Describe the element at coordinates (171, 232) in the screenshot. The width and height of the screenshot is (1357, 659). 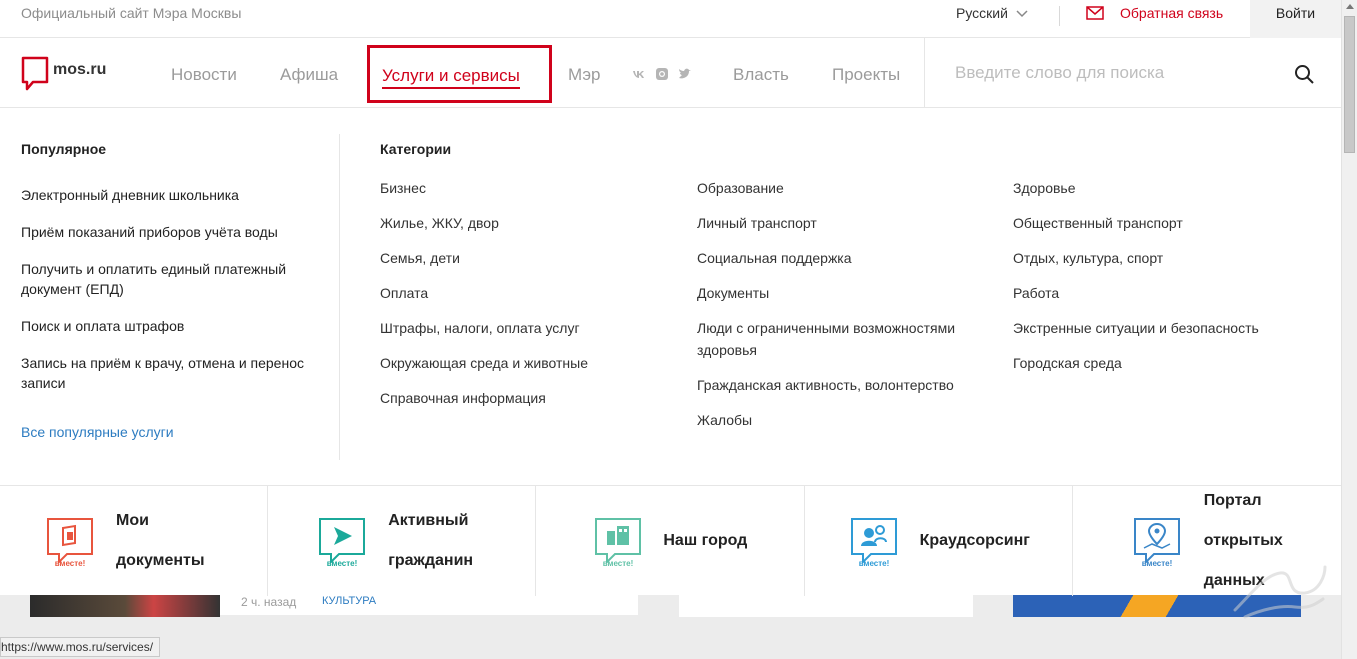
I see `popular-item: Приём показаний приборов учёта воды` at that location.